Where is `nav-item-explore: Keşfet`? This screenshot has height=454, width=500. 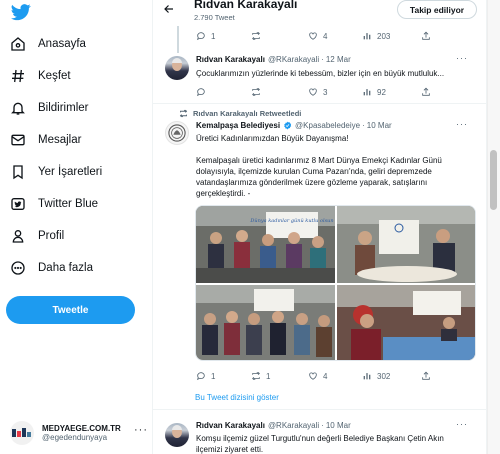
nav-item-explore: Keşfet is located at coordinates (40, 76).